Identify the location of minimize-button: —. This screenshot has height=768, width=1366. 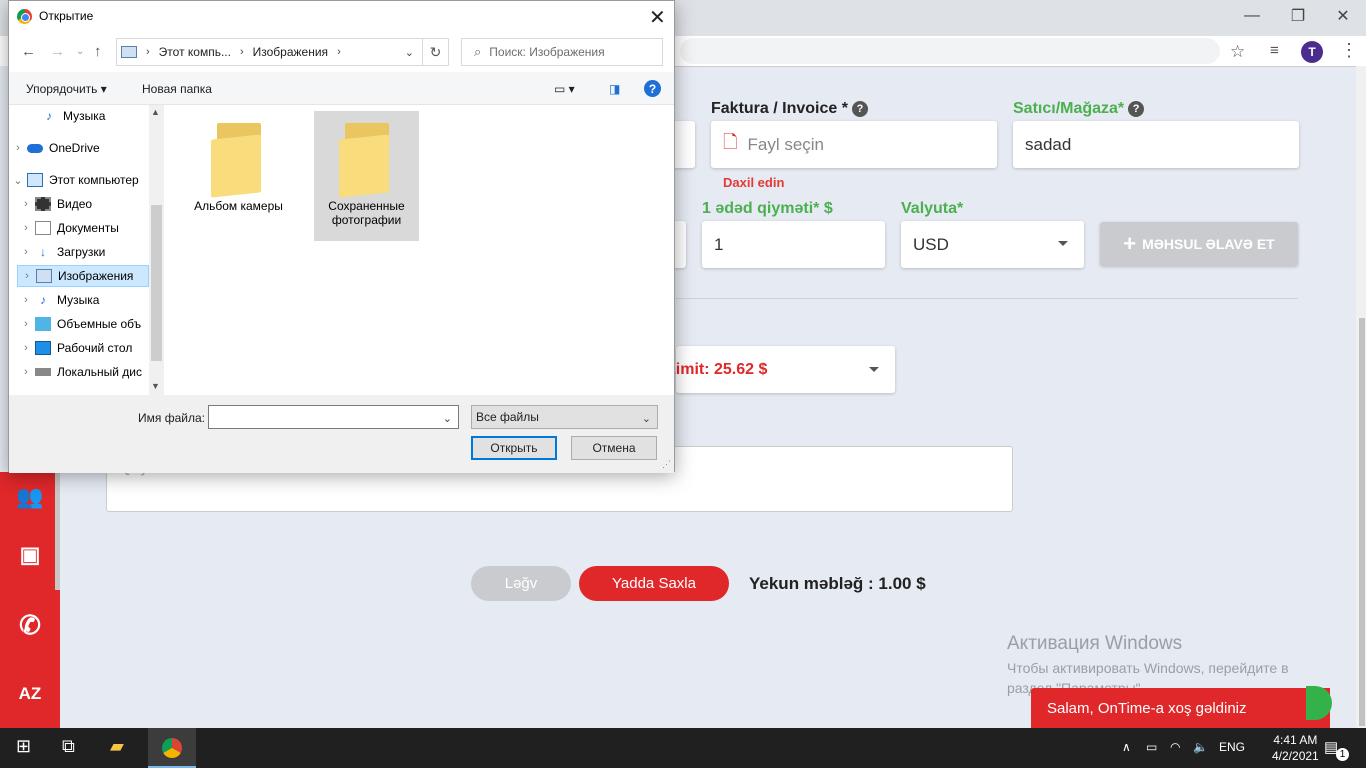
(1252, 16).